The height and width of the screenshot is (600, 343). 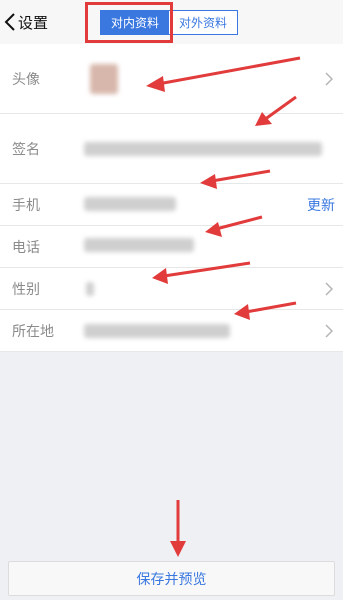 I want to click on gender-row: 性别, so click(x=171, y=289).